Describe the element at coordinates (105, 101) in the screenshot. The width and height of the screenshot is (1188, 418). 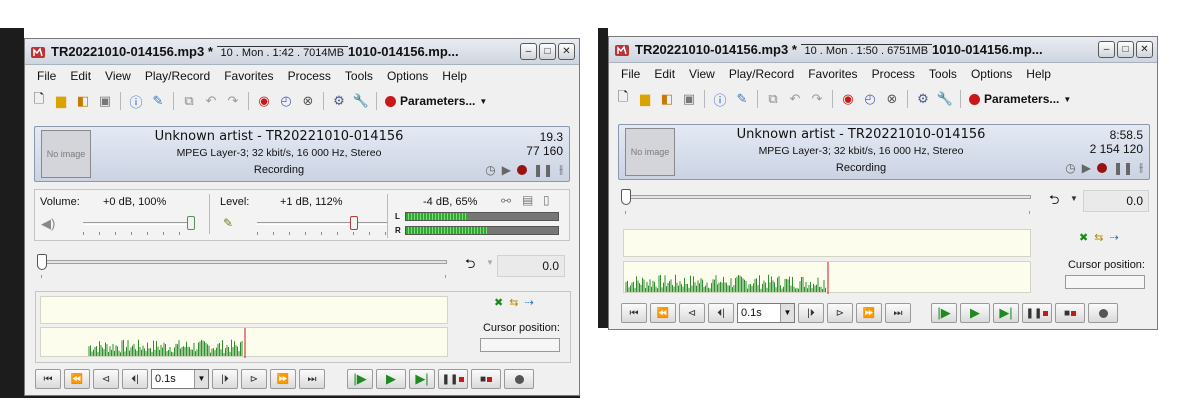
I see `save-icon: ▣` at that location.